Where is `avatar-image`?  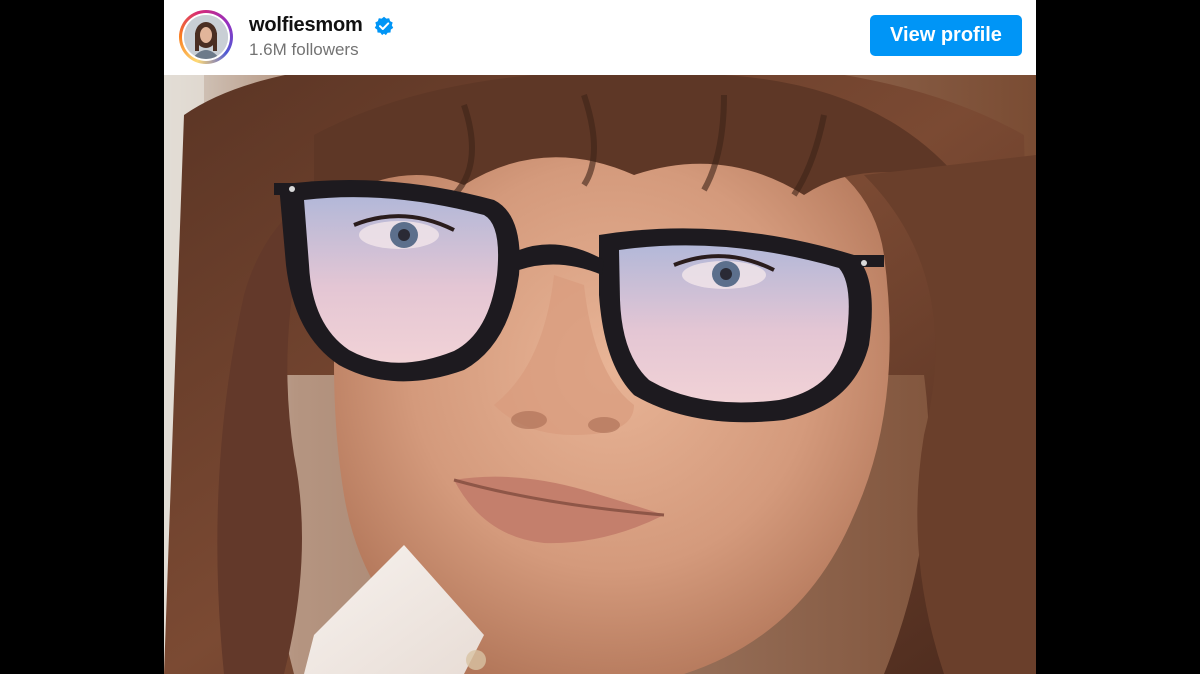
avatar-image is located at coordinates (206, 37).